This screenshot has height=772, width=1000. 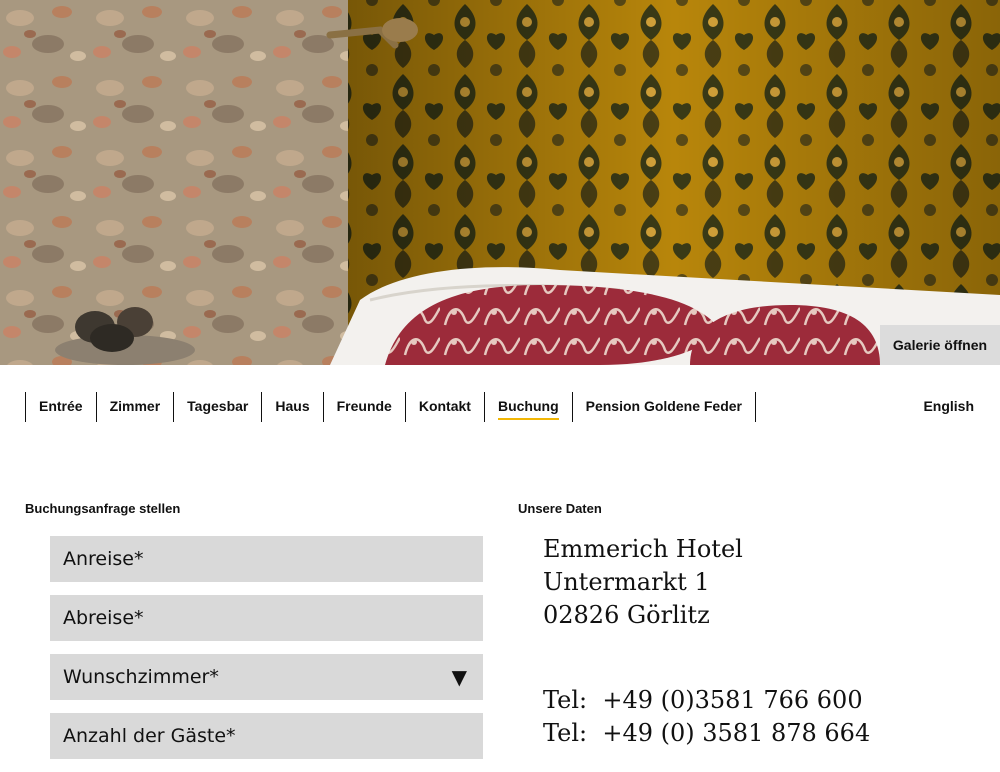 I want to click on nav-item-label: Tagesbar, so click(x=218, y=406).